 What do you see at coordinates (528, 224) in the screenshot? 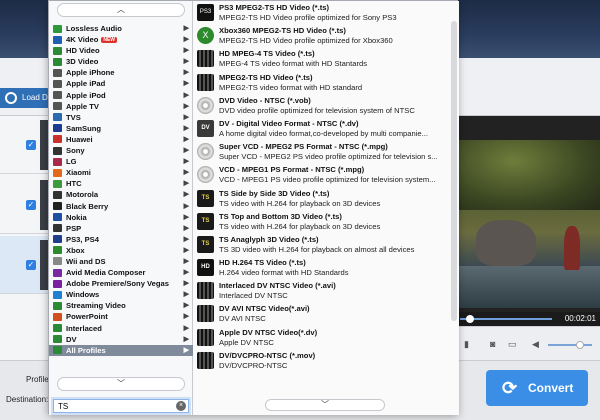
I see `video-preview` at bounding box center [528, 224].